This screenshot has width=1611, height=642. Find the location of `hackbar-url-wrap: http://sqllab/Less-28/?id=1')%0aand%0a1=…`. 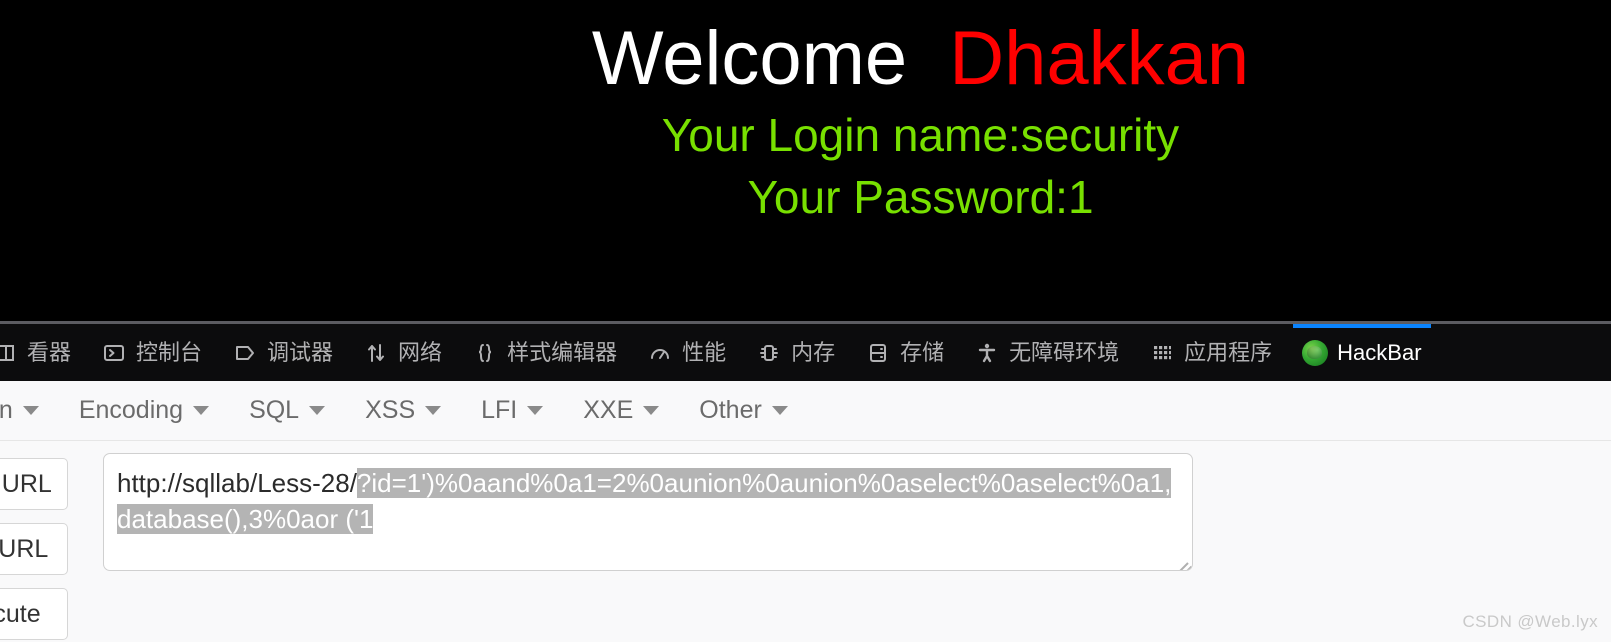

hackbar-url-wrap: http://sqllab/Less-28/?id=1')%0aand%0a1=… is located at coordinates (648, 512).